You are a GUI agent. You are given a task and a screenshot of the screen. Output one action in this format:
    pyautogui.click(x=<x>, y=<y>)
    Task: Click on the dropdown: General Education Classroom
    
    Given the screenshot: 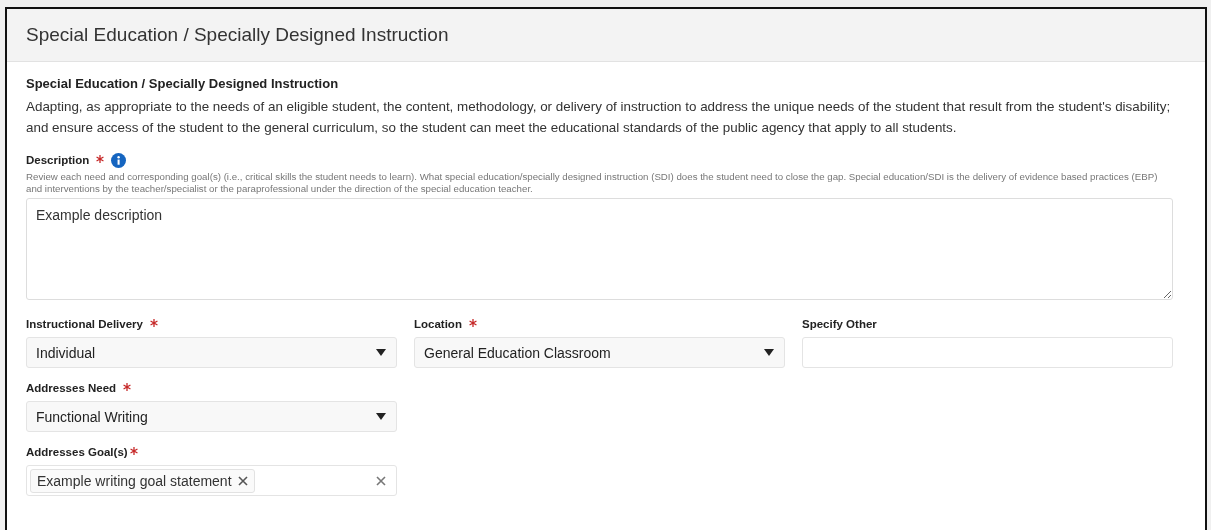 What is the action you would take?
    pyautogui.click(x=599, y=352)
    